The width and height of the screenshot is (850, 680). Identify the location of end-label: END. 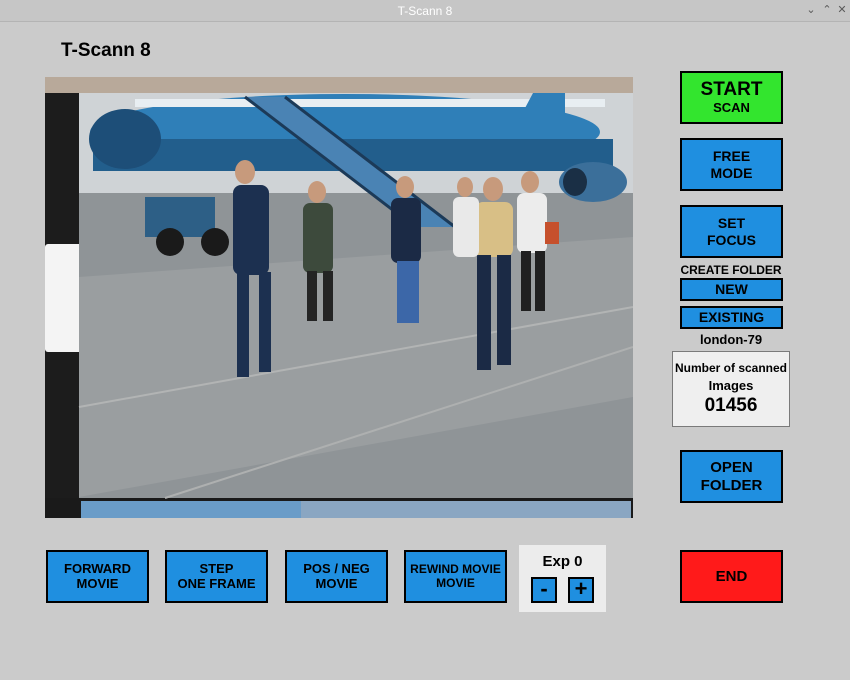
(731, 576).